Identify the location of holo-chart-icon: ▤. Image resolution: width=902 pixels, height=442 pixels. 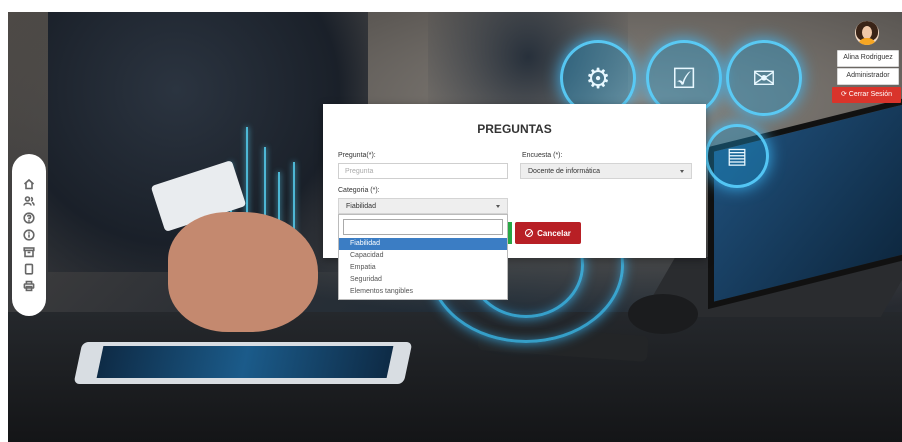
(737, 156).